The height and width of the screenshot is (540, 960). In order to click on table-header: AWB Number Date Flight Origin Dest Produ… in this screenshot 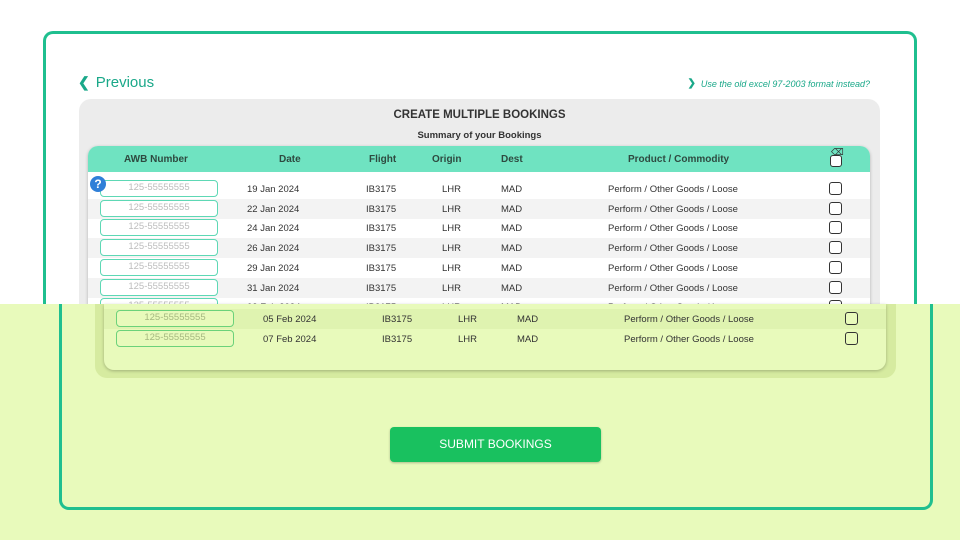, I will do `click(479, 159)`.